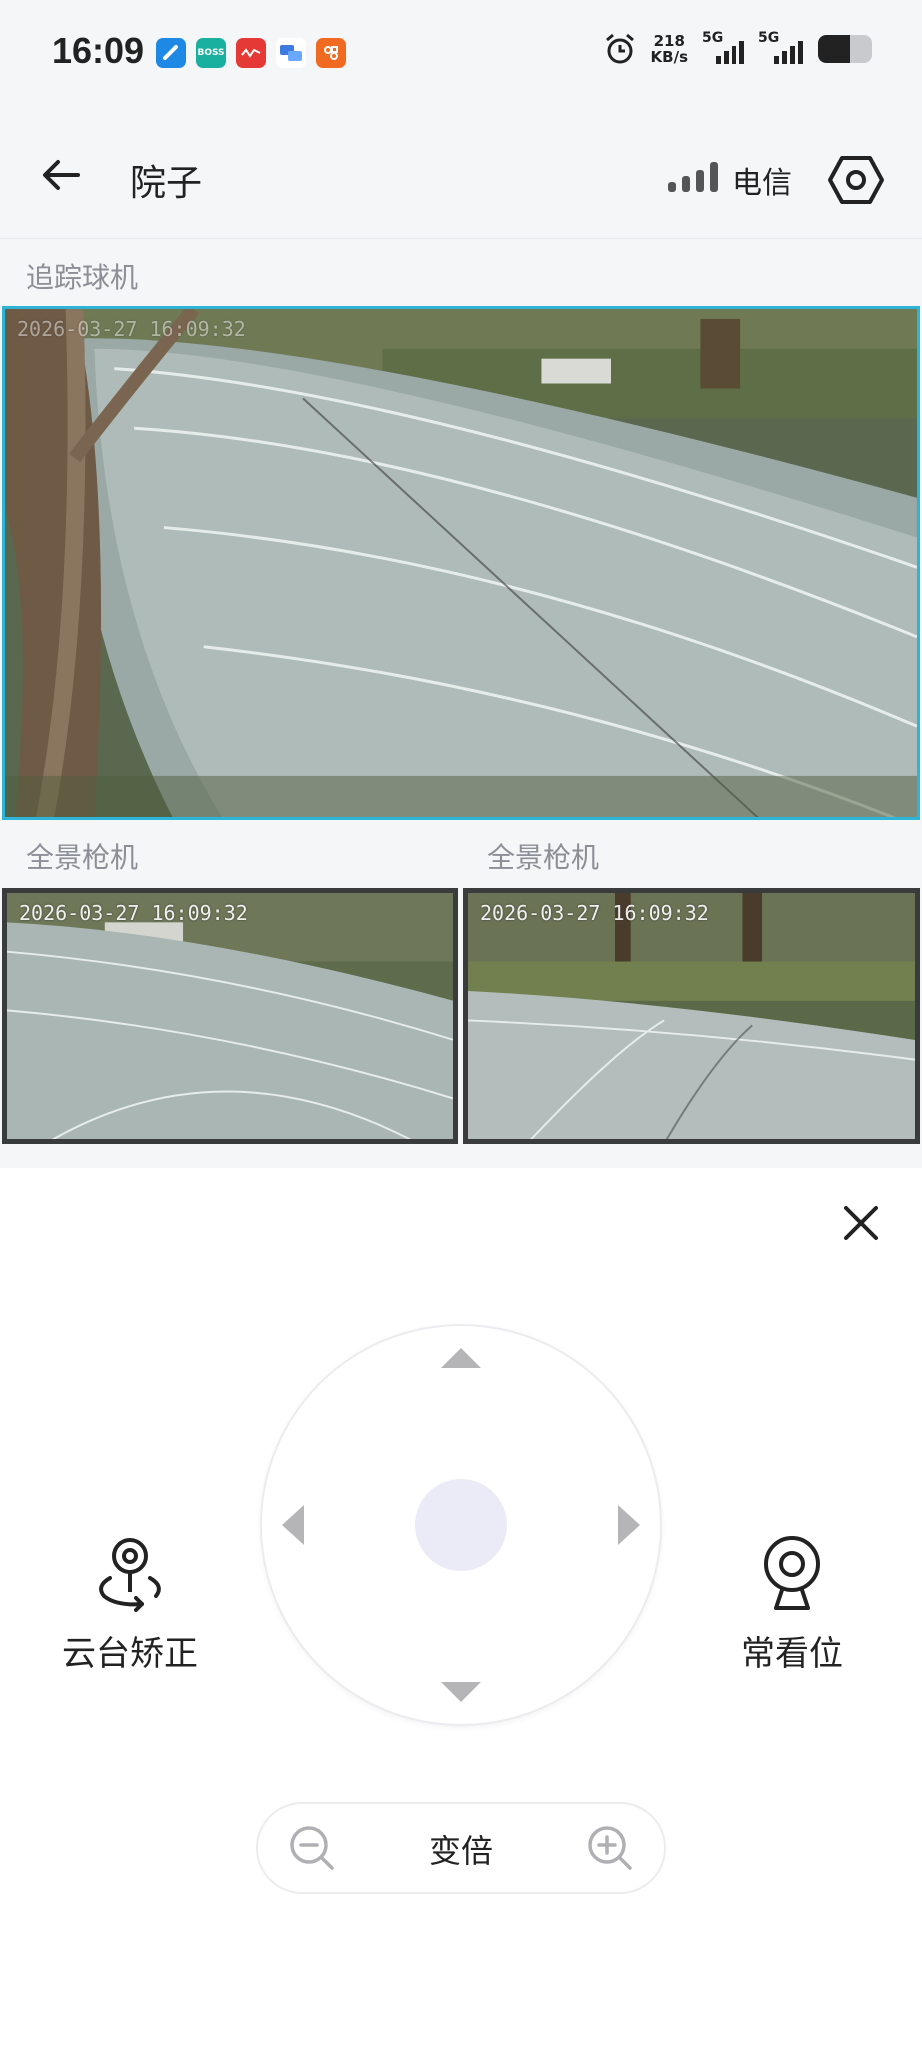  Describe the element at coordinates (861, 1223) in the screenshot. I see `close-icon` at that location.